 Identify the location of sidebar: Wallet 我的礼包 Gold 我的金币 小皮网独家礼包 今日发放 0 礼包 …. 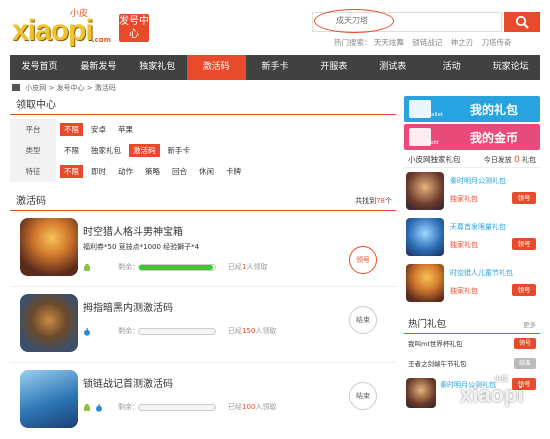
(472, 201).